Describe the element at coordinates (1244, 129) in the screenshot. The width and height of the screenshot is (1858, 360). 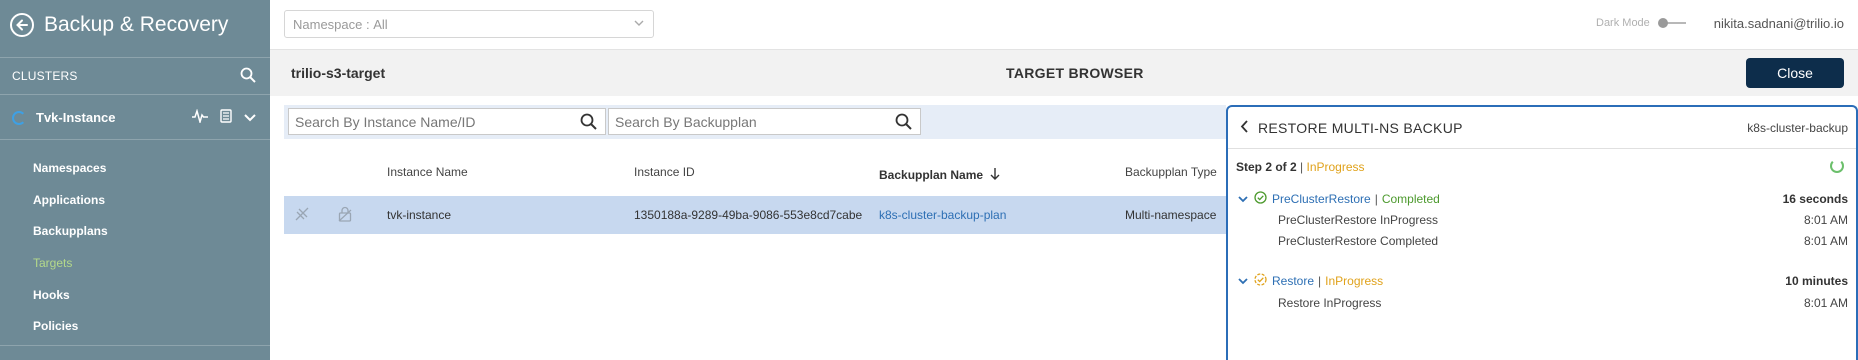
I see `chevron-left-icon` at that location.